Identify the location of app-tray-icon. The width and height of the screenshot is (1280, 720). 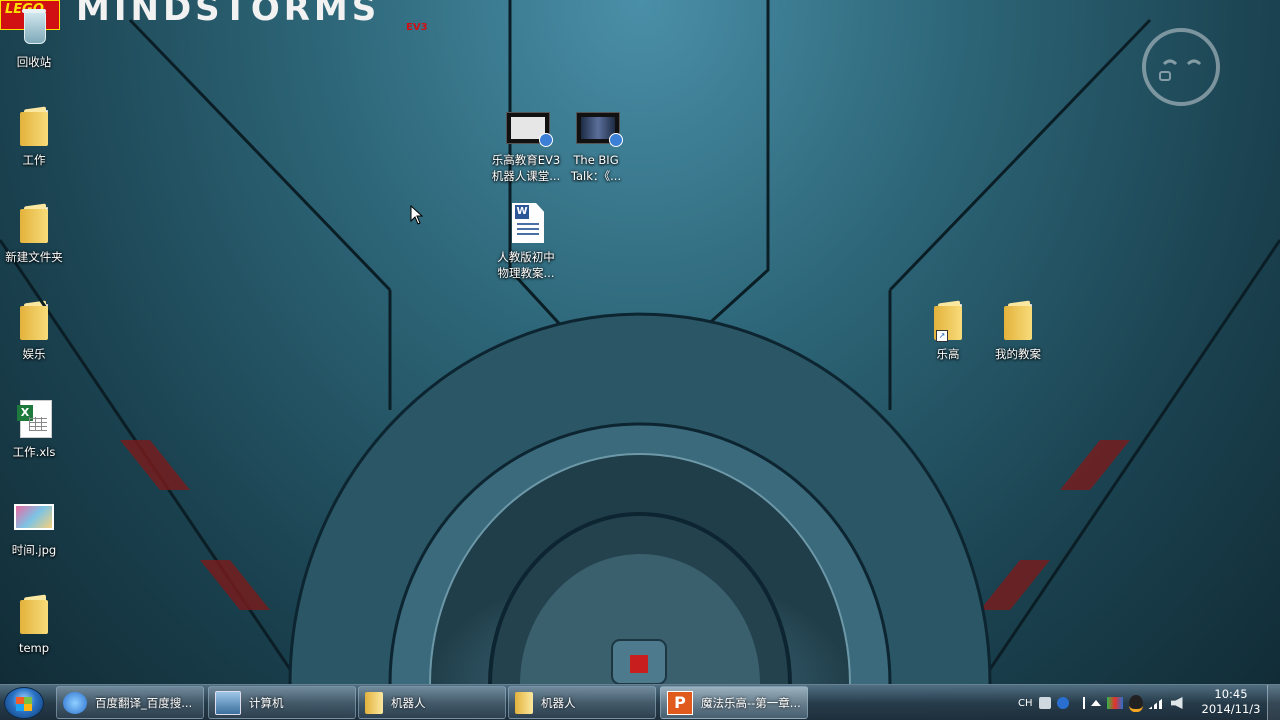
(1114, 703).